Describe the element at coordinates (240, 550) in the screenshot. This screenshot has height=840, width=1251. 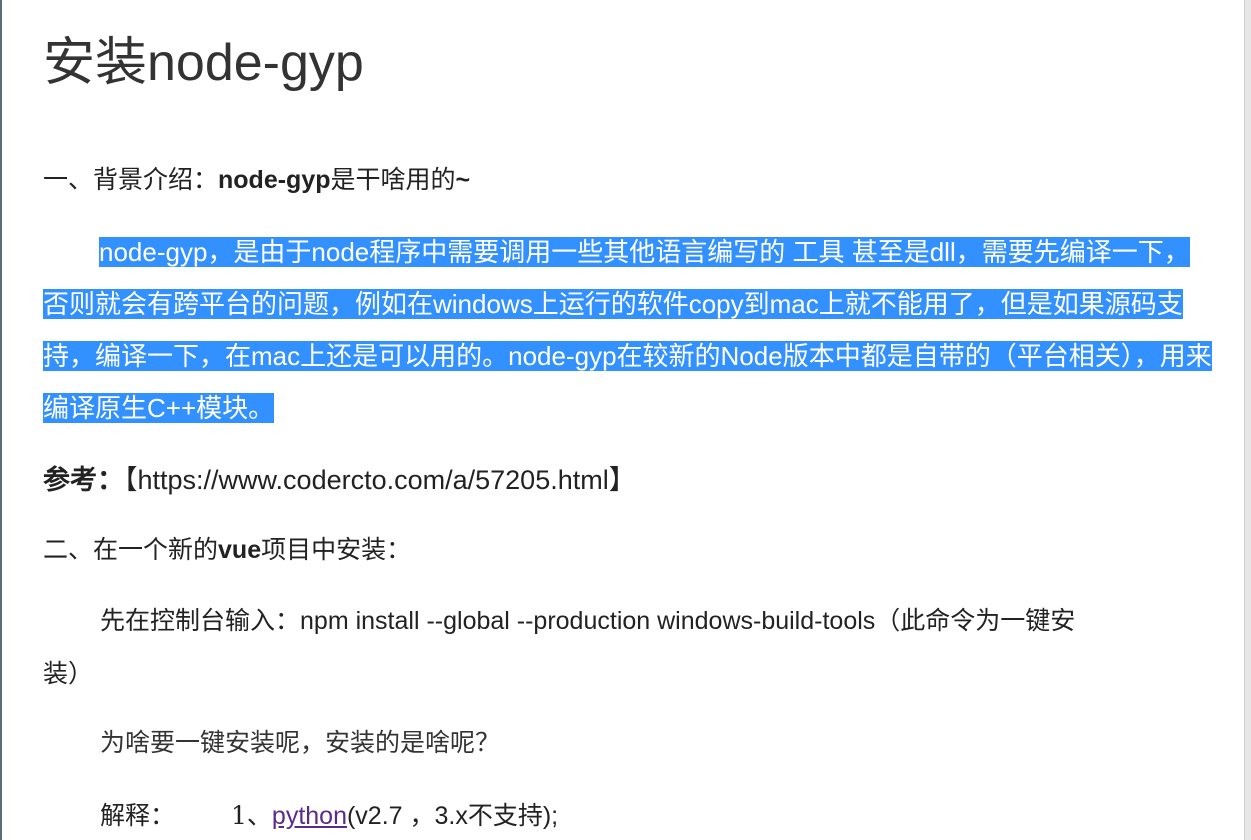
I see `section-bold-term: vue` at that location.